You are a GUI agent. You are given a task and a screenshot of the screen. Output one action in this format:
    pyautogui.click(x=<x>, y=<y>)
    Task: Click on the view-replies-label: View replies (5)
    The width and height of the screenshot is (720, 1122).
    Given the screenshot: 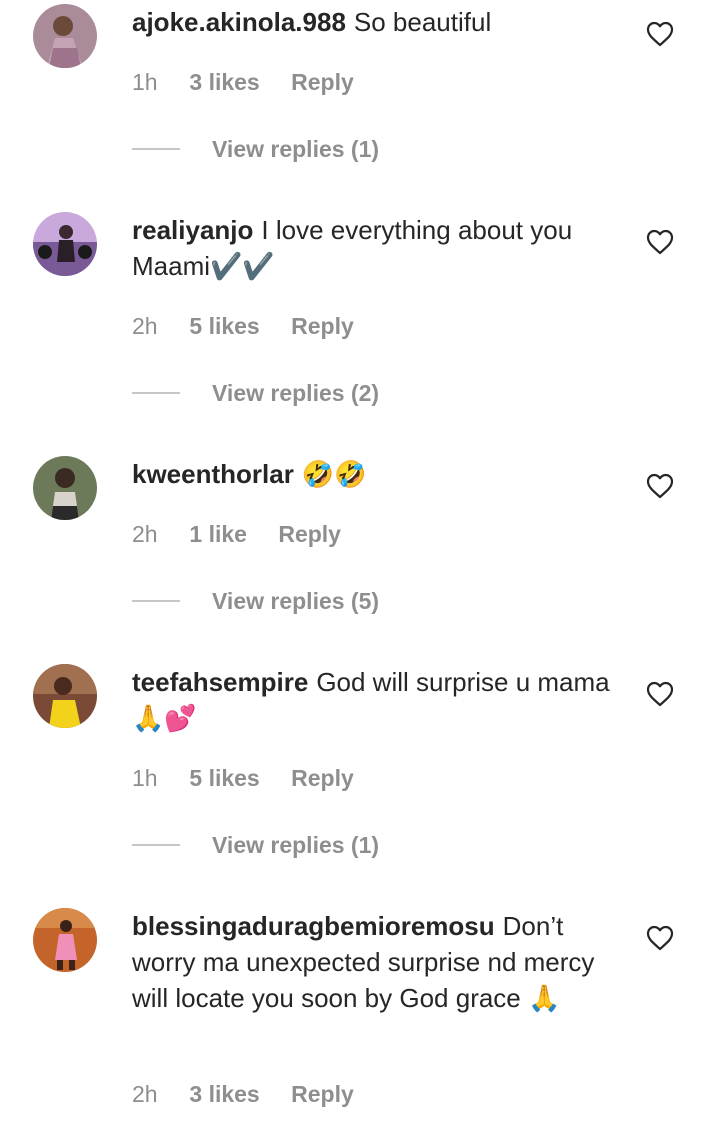 What is the action you would take?
    pyautogui.click(x=296, y=601)
    